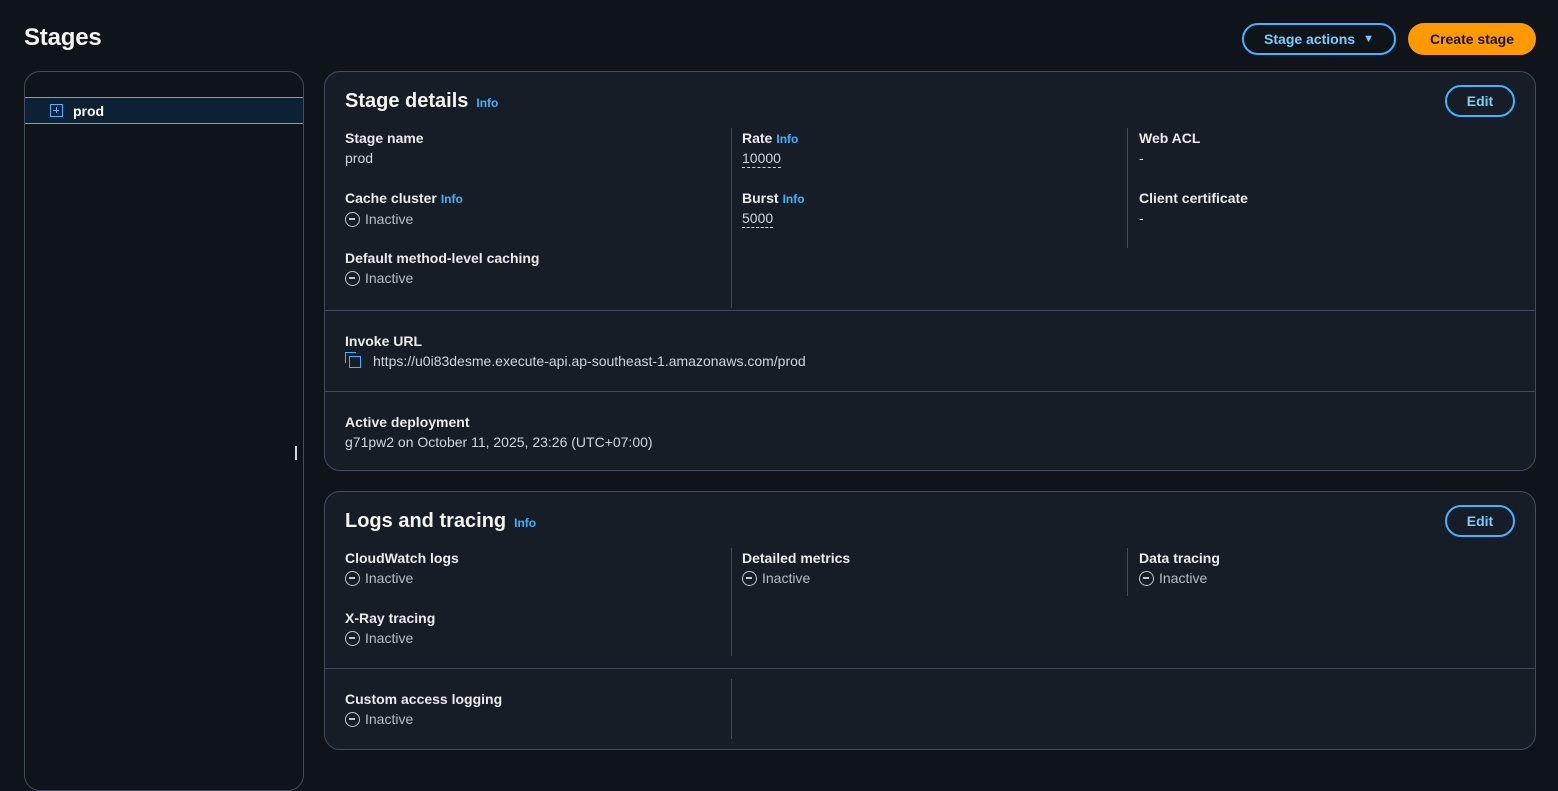 The image size is (1558, 791). I want to click on cache-cluster-label: Cache cluster Info, so click(404, 198).